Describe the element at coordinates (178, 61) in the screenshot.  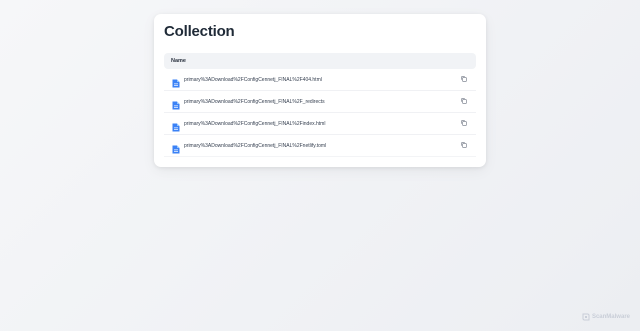
I see `column-header-name: Name` at that location.